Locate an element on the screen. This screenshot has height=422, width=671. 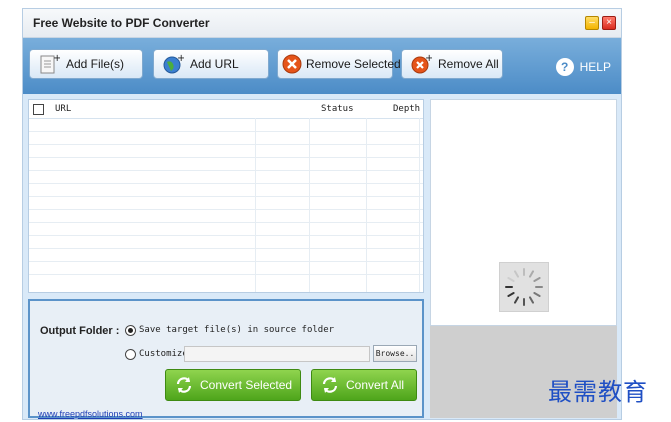
window-title: Free Website to PDF Converter is located at coordinates (121, 23).